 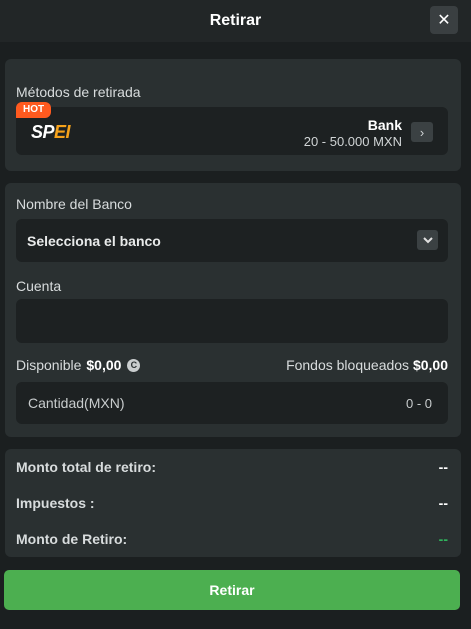 I want to click on available-balance: Disponible $0,00 C, so click(x=78, y=365).